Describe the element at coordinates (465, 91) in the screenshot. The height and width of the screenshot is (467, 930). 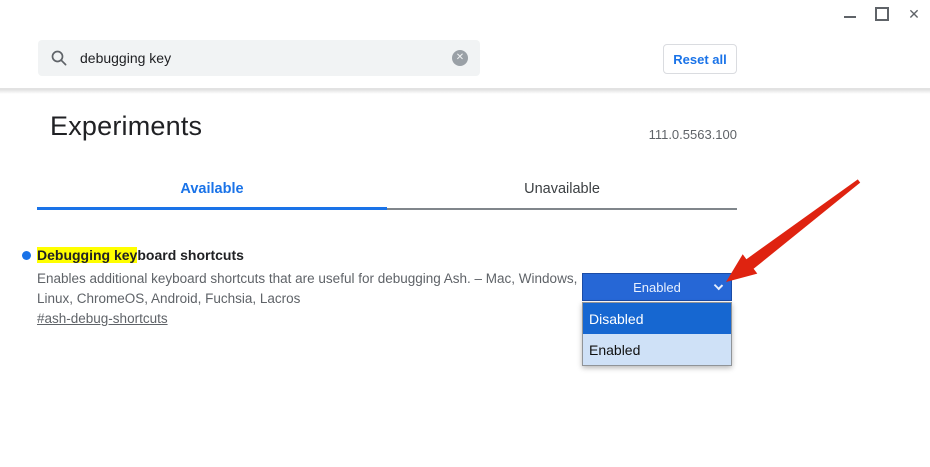
I see `header-divider` at that location.